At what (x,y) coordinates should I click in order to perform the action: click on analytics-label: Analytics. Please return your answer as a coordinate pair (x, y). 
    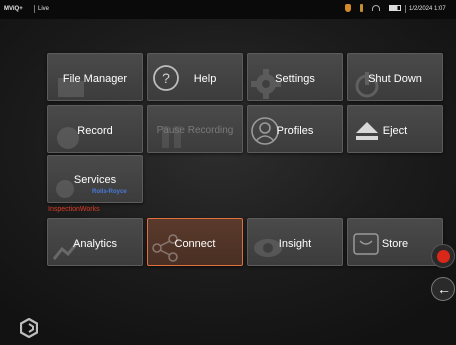
    Looking at the image, I should click on (95, 244).